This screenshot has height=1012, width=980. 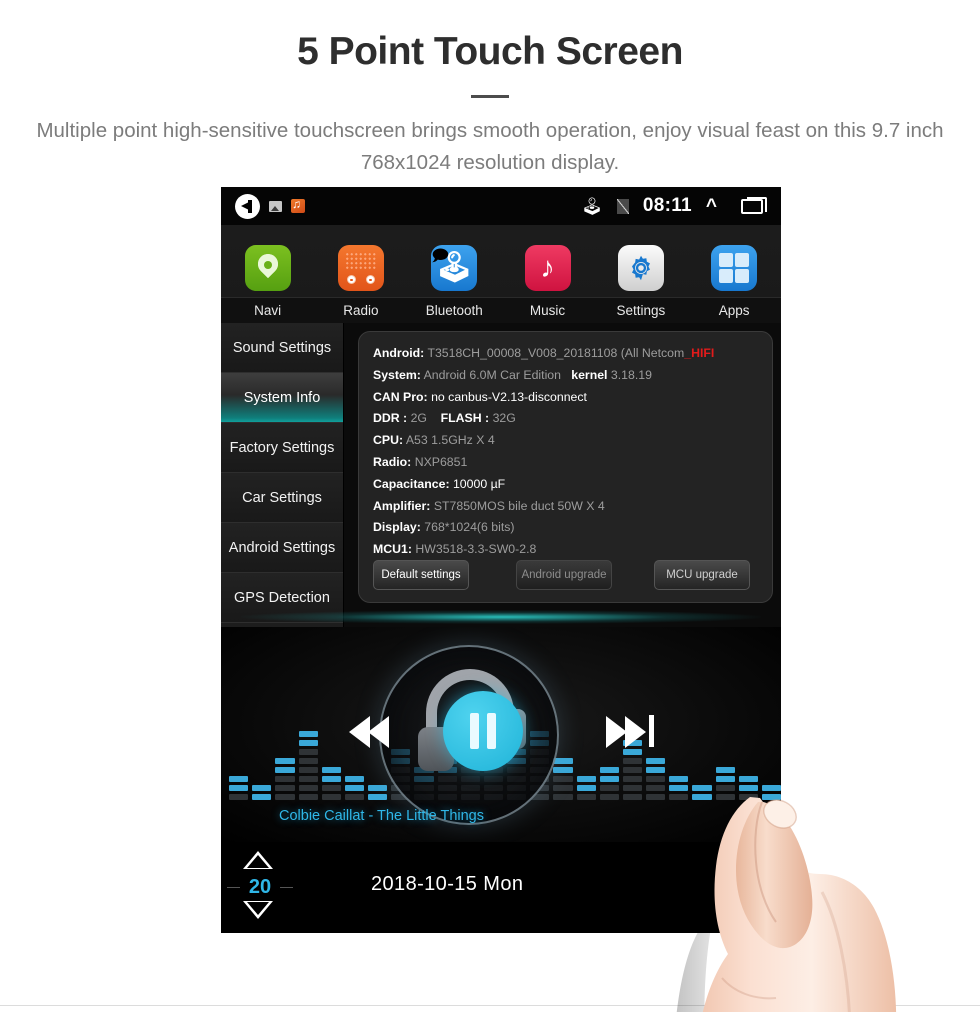 I want to click on volume-up-arrow-icon, so click(x=258, y=860).